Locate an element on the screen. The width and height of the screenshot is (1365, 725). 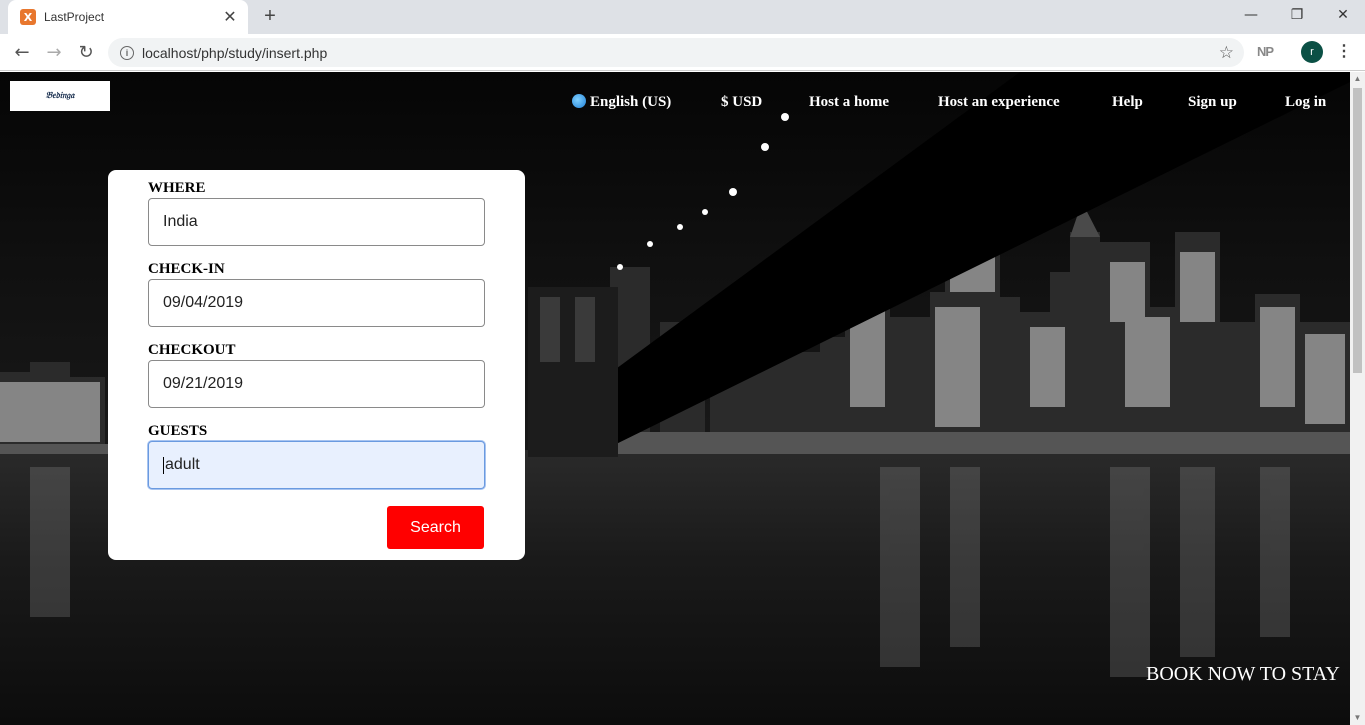
checkout-label: CHECKOUT is located at coordinates (192, 350).